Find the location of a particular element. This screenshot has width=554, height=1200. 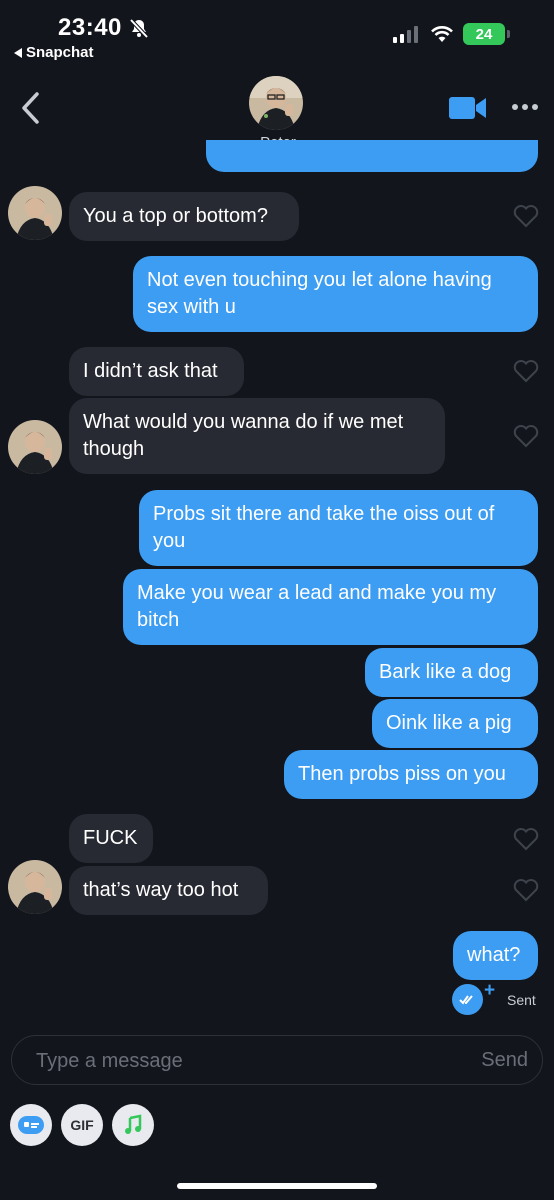

back-arrow-icon is located at coordinates (18, 52).